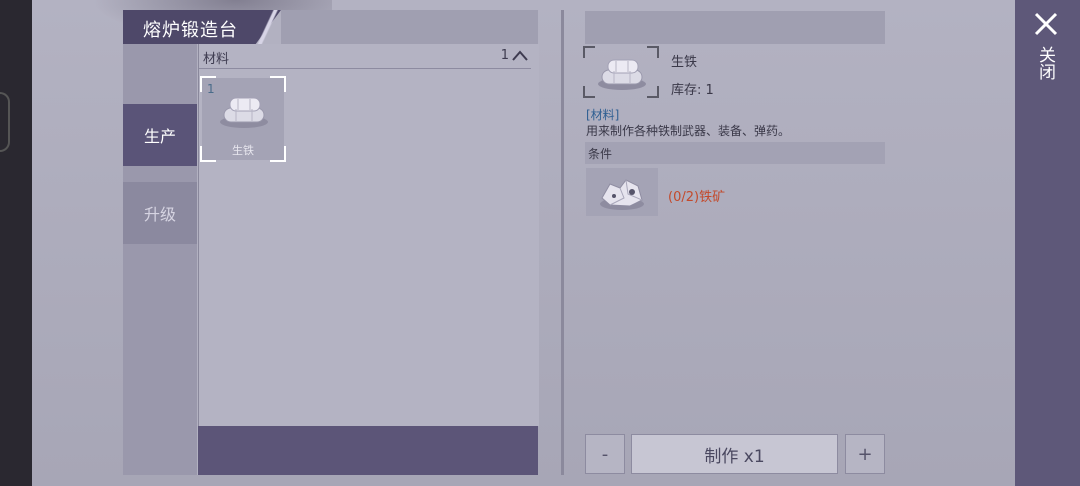 The image size is (1080, 486). Describe the element at coordinates (1046, 24) in the screenshot. I see `close-icon` at that location.